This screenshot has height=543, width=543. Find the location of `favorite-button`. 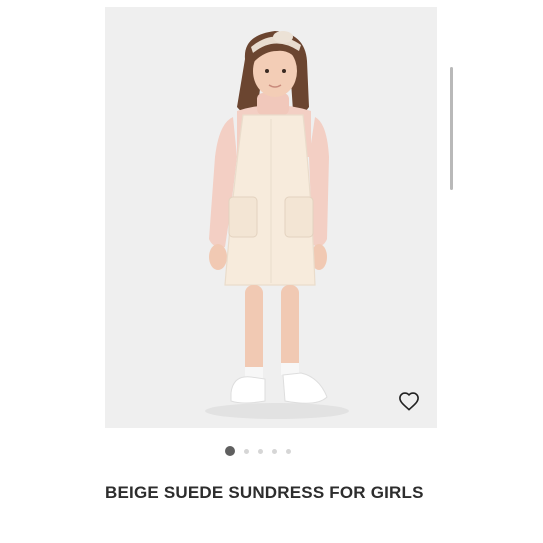

favorite-button is located at coordinates (409, 401).